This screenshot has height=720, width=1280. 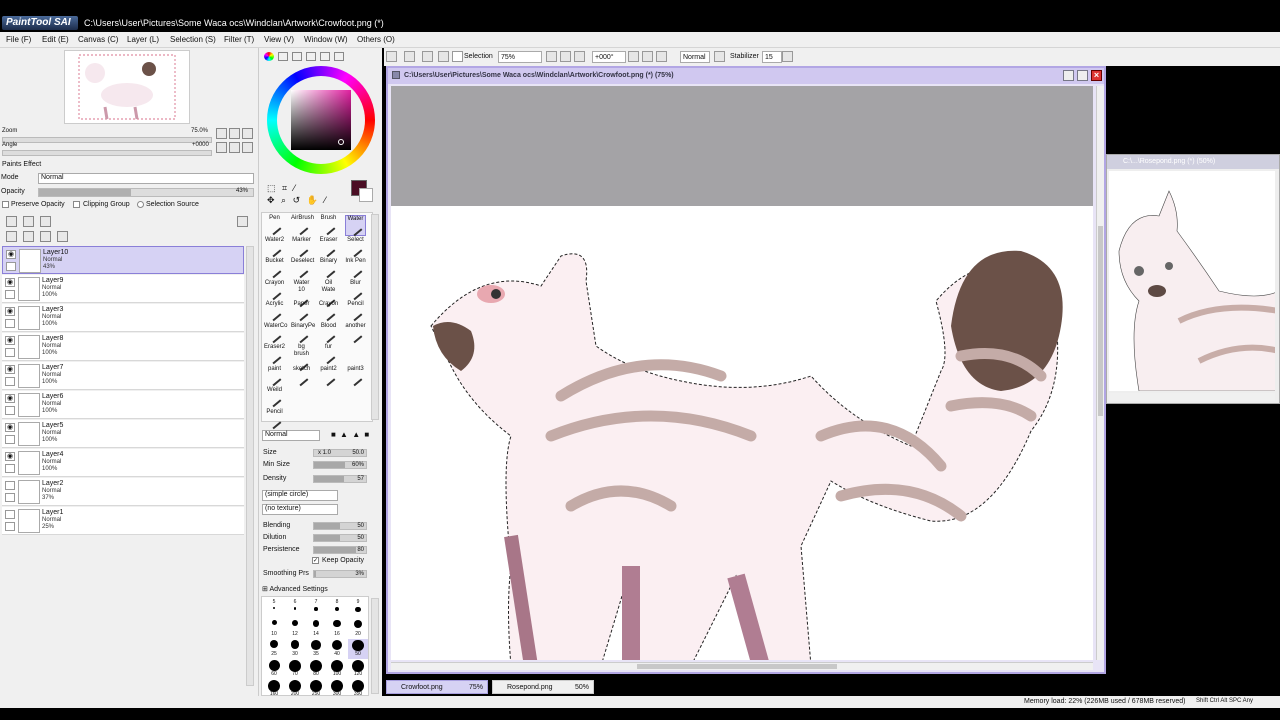 What do you see at coordinates (328, 225) in the screenshot?
I see `tool-slot: Brush` at bounding box center [328, 225].